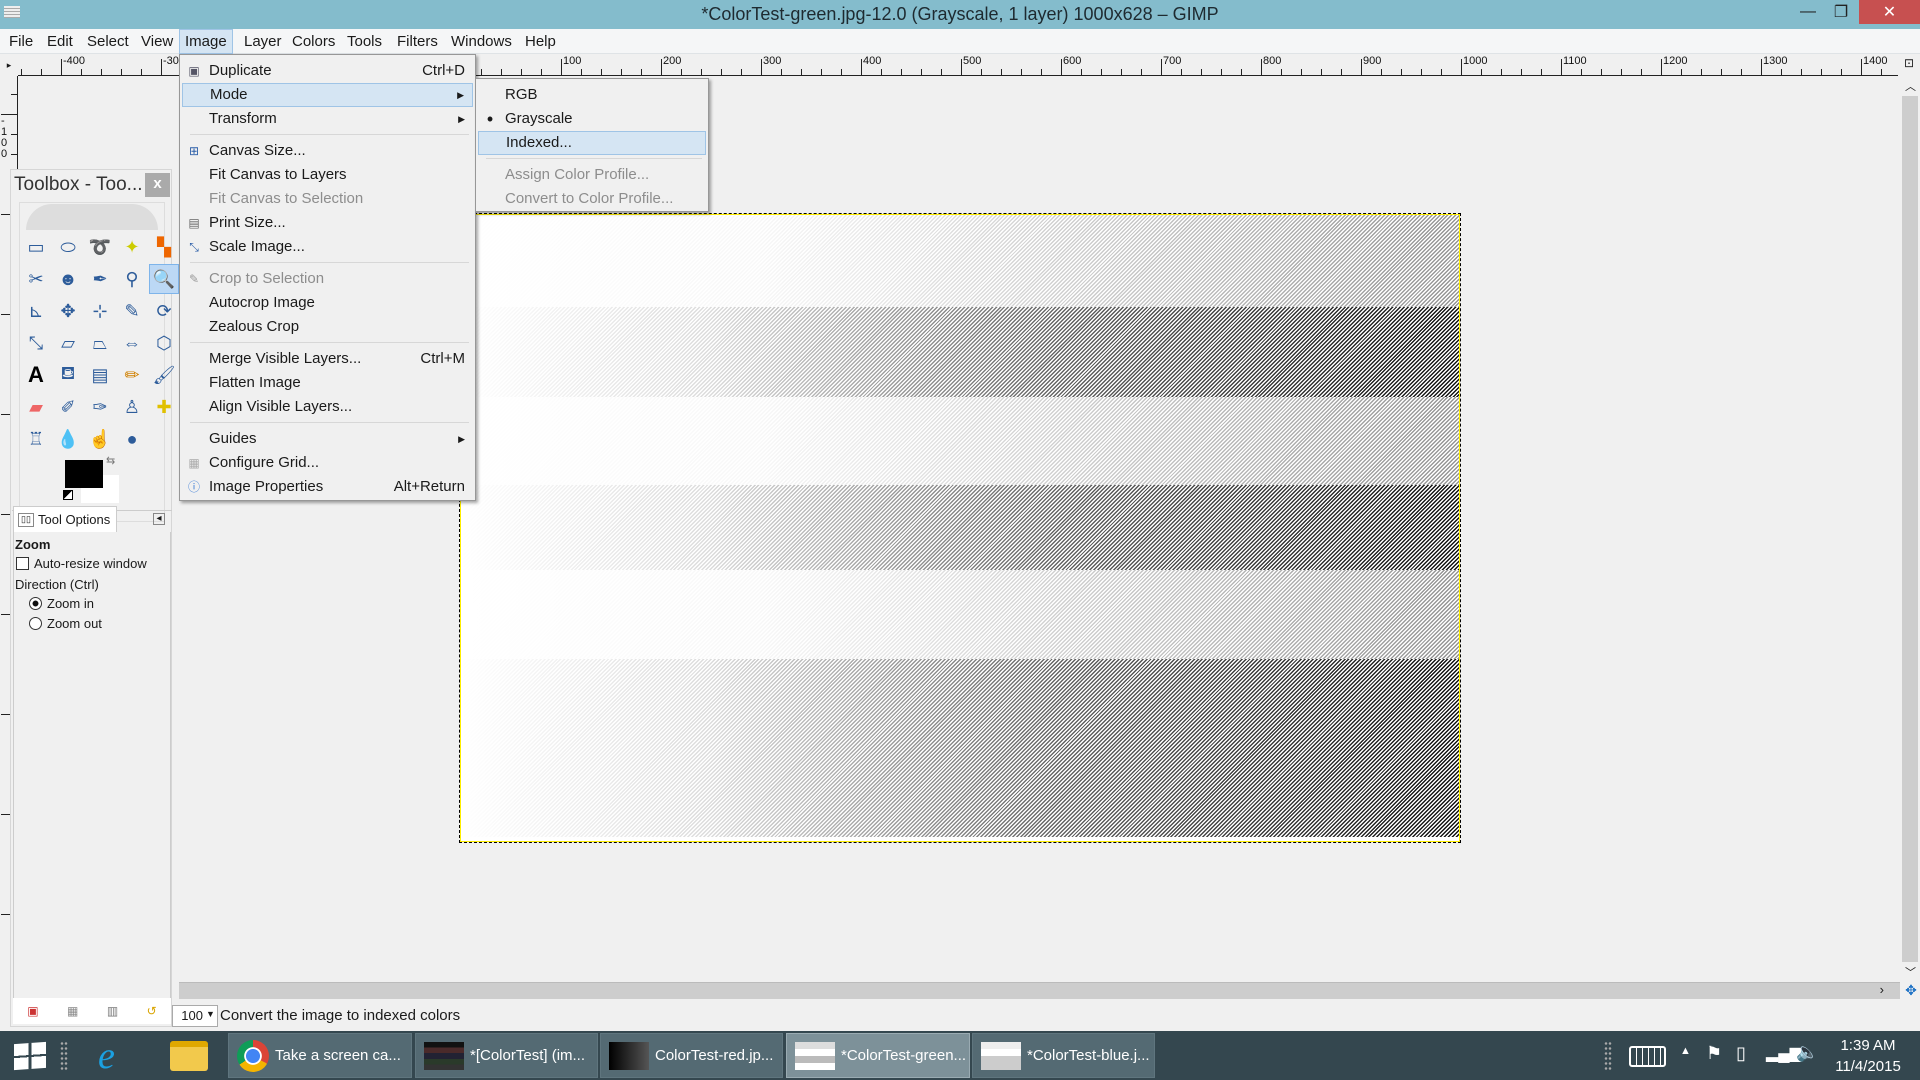 This screenshot has height=1080, width=1920. What do you see at coordinates (30, 1056) in the screenshot?
I see `start-button` at bounding box center [30, 1056].